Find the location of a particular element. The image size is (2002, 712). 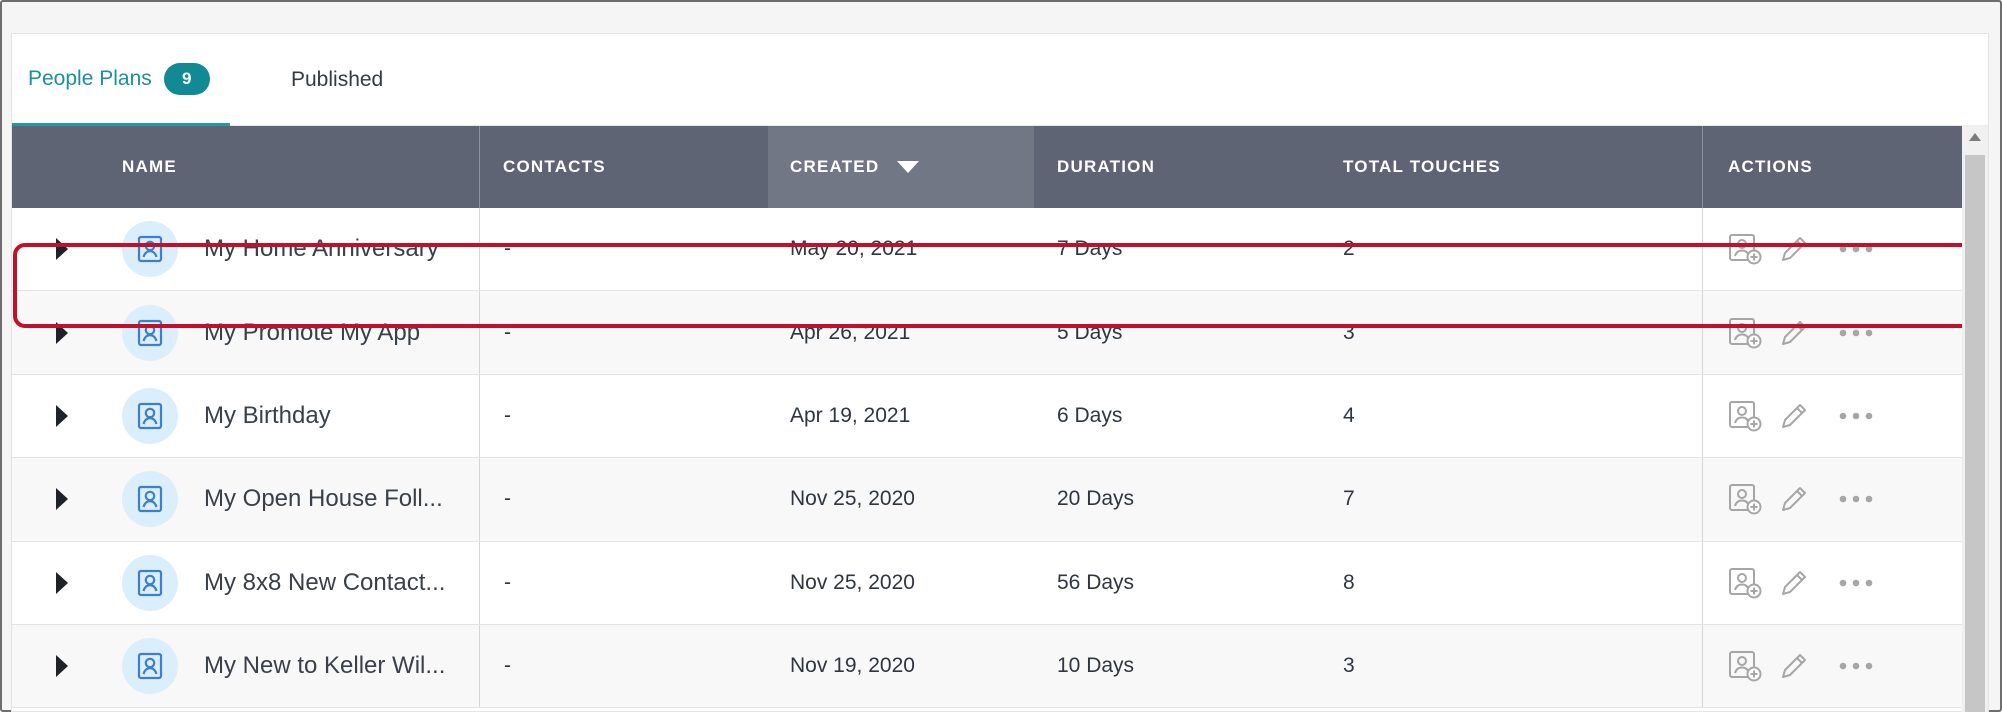

duration-value: 10 Days is located at coordinates (1096, 666).